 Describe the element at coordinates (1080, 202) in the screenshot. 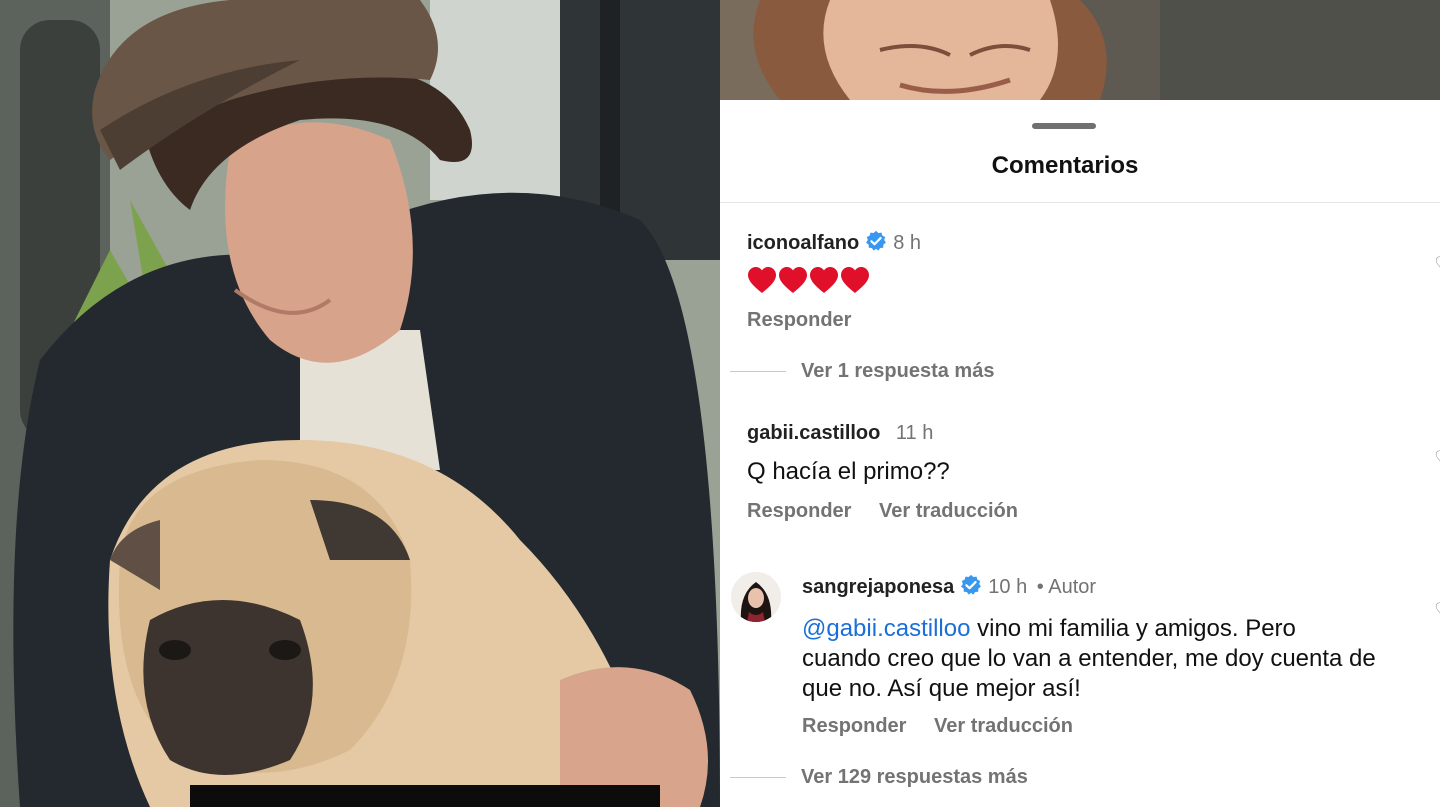

I see `header-divider` at that location.